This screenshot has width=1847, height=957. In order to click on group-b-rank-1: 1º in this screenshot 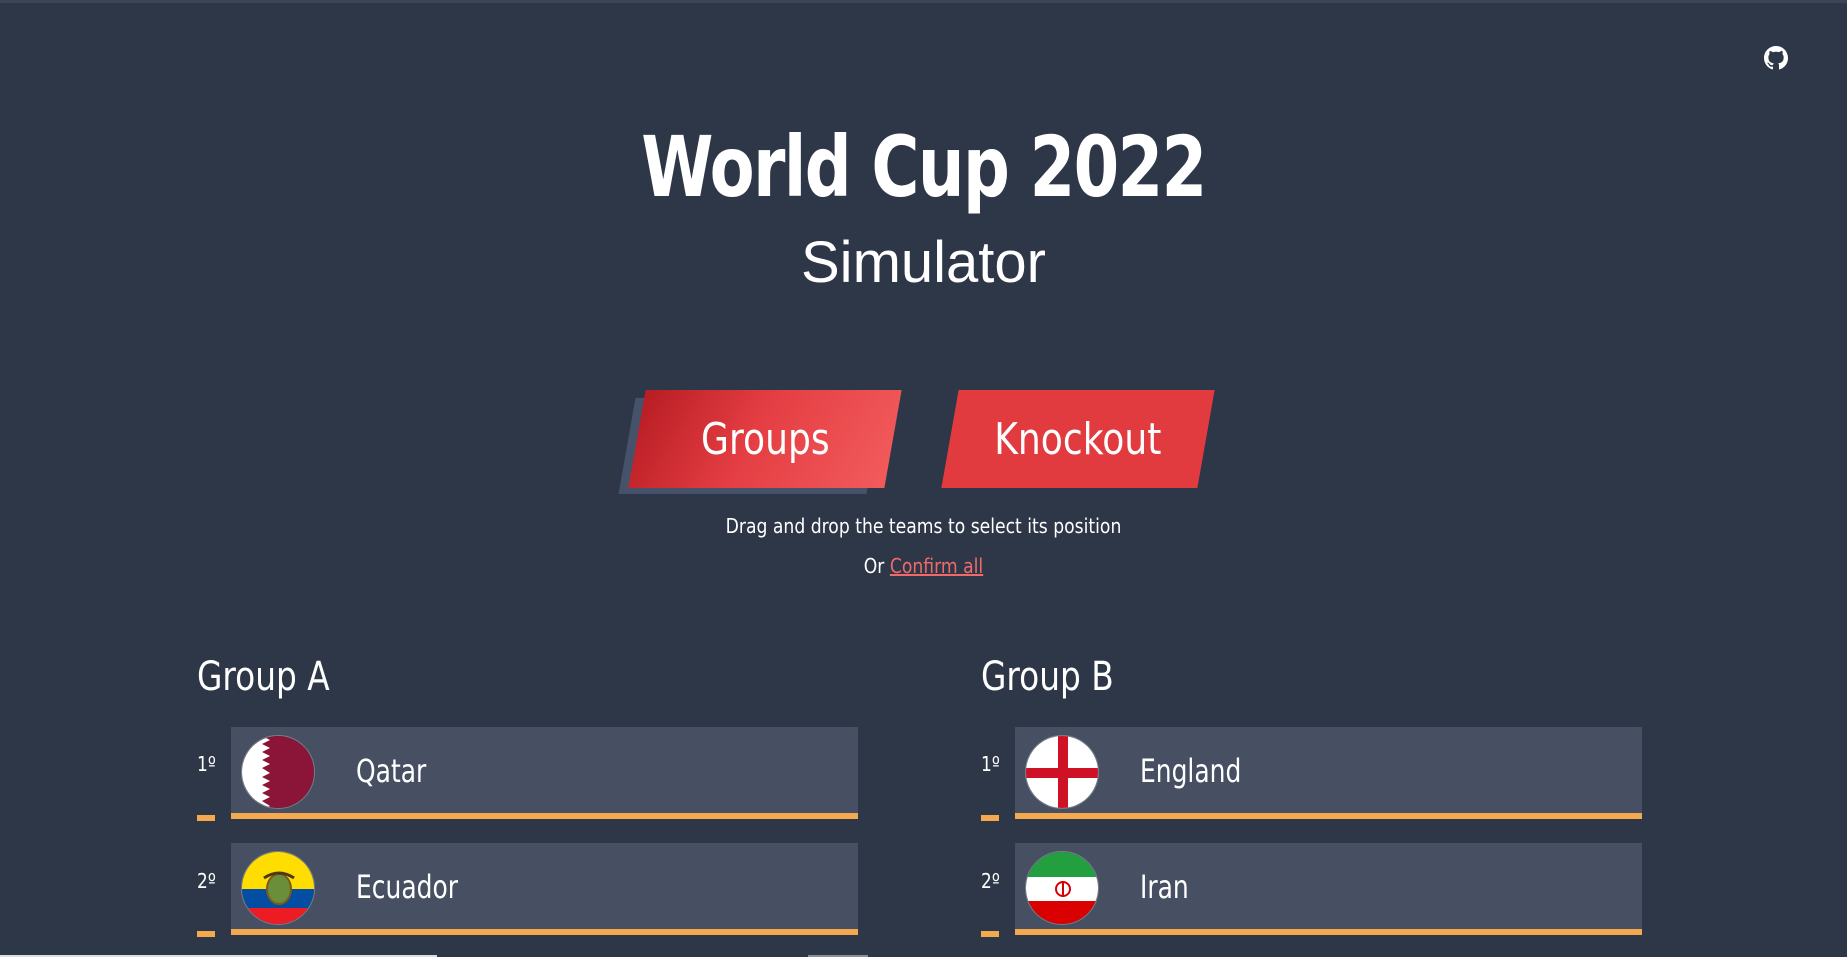, I will do `click(990, 764)`.